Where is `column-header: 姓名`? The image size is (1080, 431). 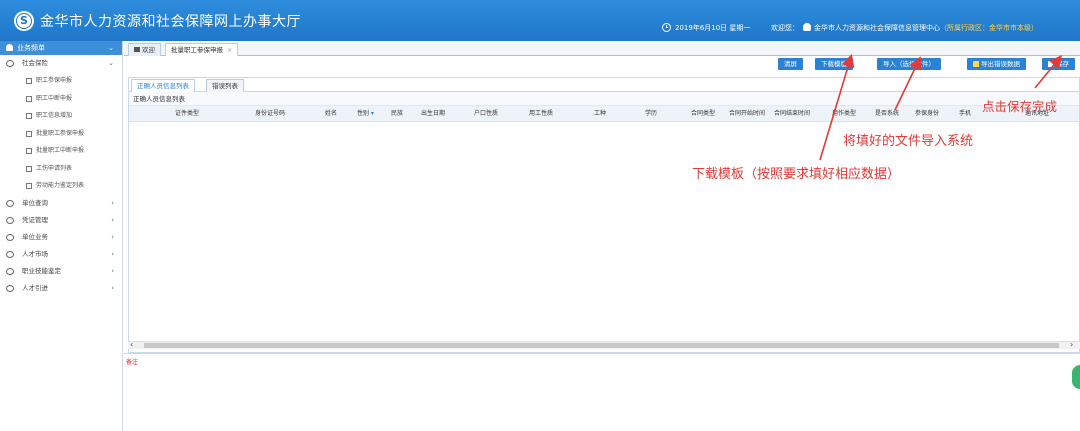 column-header: 姓名 is located at coordinates (331, 114).